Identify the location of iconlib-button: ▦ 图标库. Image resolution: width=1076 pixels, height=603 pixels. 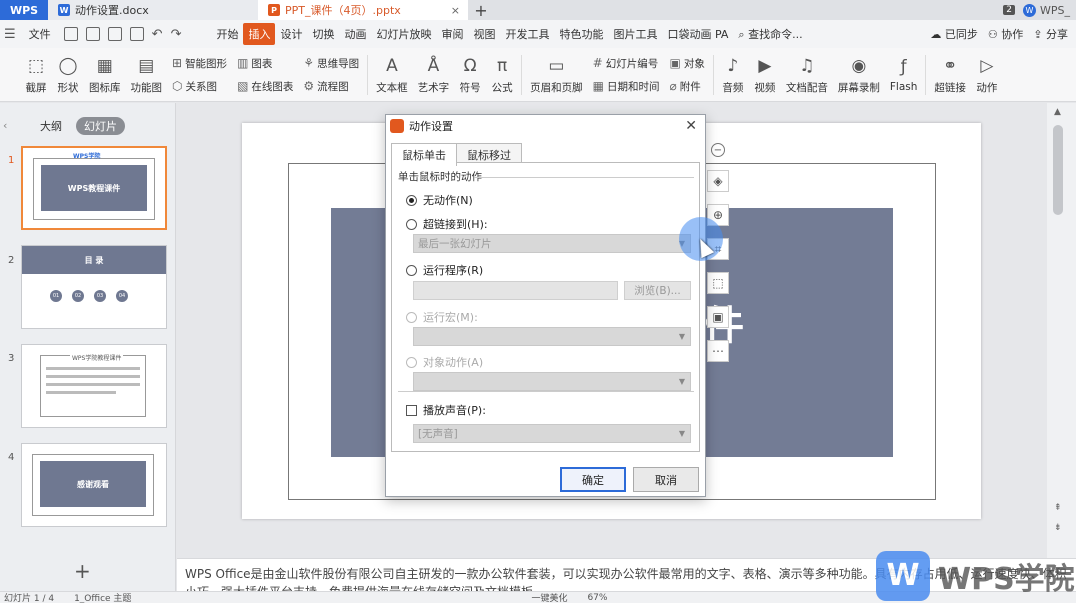
(105, 75).